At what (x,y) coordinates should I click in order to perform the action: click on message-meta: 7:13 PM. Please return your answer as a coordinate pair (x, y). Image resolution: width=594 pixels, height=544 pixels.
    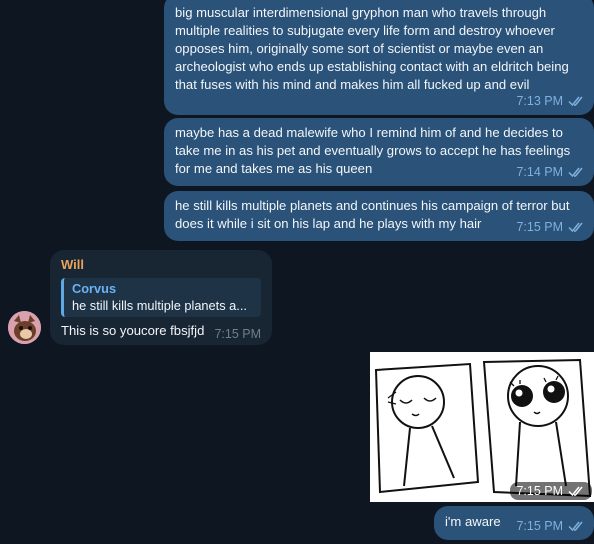
    Looking at the image, I should click on (551, 101).